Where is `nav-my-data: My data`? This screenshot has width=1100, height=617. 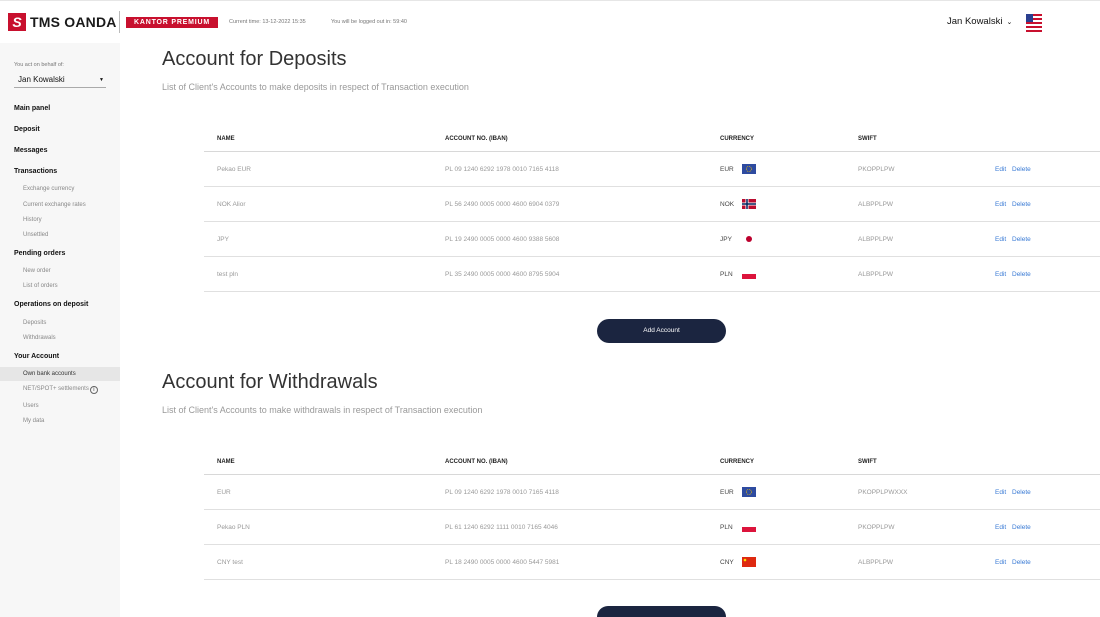
nav-my-data: My data is located at coordinates (33, 421).